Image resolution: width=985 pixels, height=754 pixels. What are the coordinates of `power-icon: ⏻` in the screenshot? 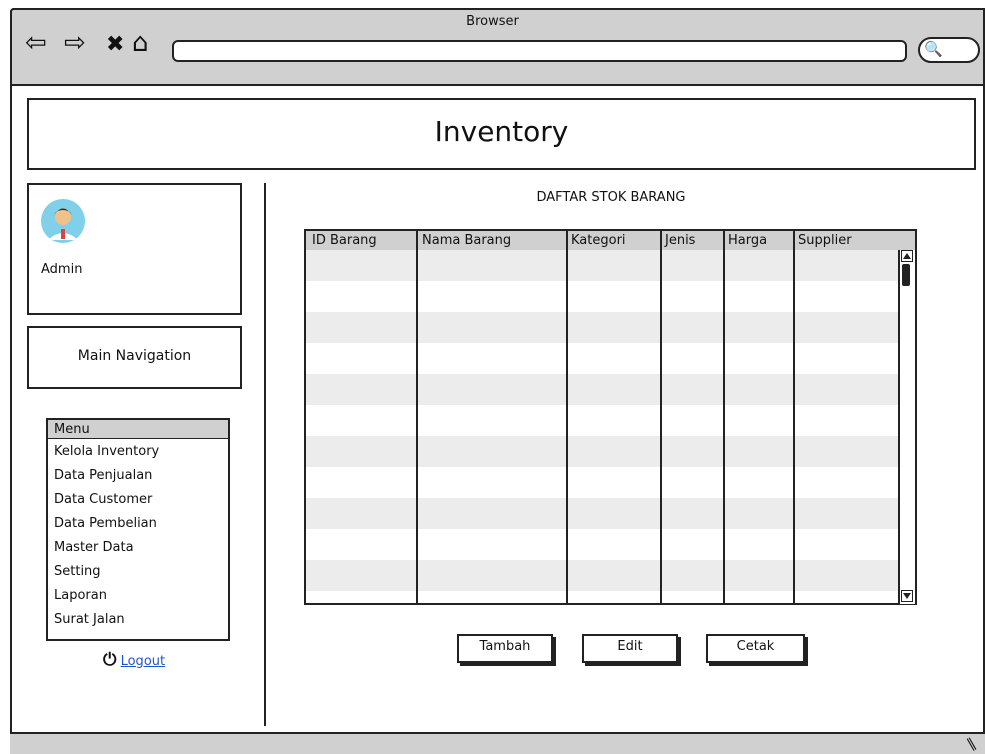 It's located at (110, 660).